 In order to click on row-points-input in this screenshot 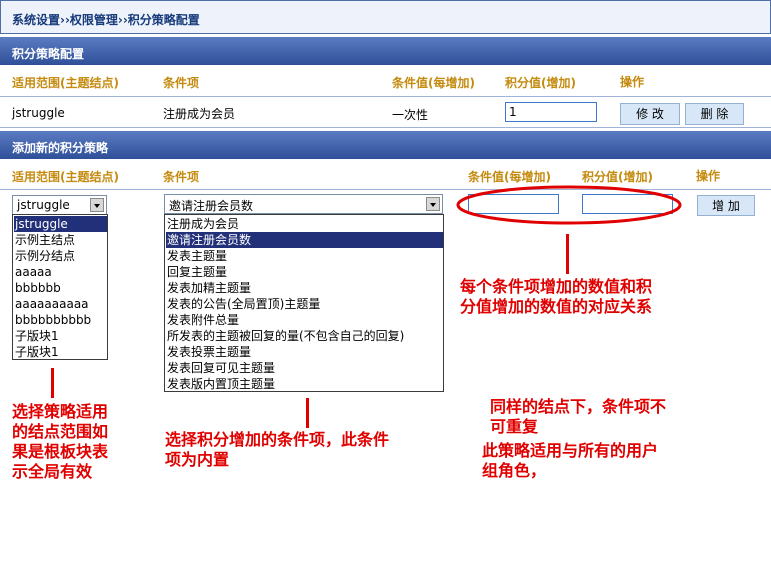, I will do `click(551, 112)`.